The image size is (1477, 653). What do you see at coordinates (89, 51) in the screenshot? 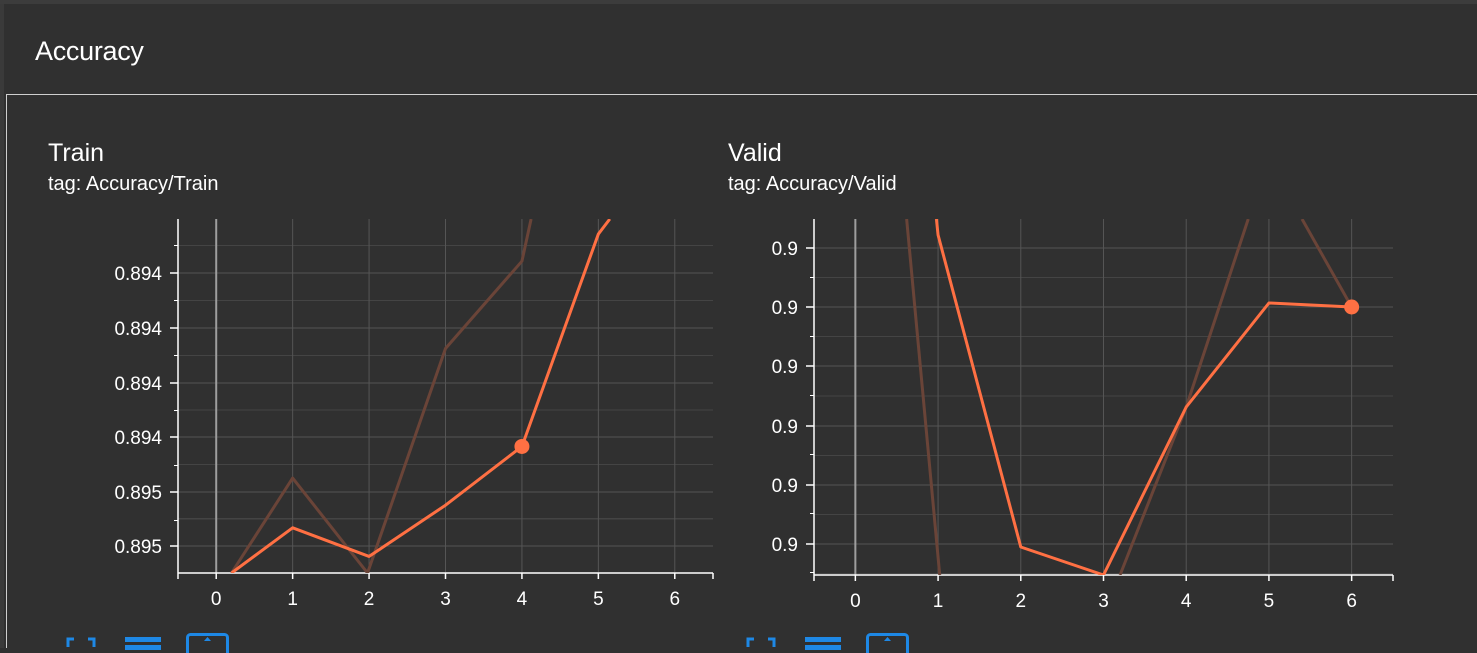
I see `section-title: Accuracy` at bounding box center [89, 51].